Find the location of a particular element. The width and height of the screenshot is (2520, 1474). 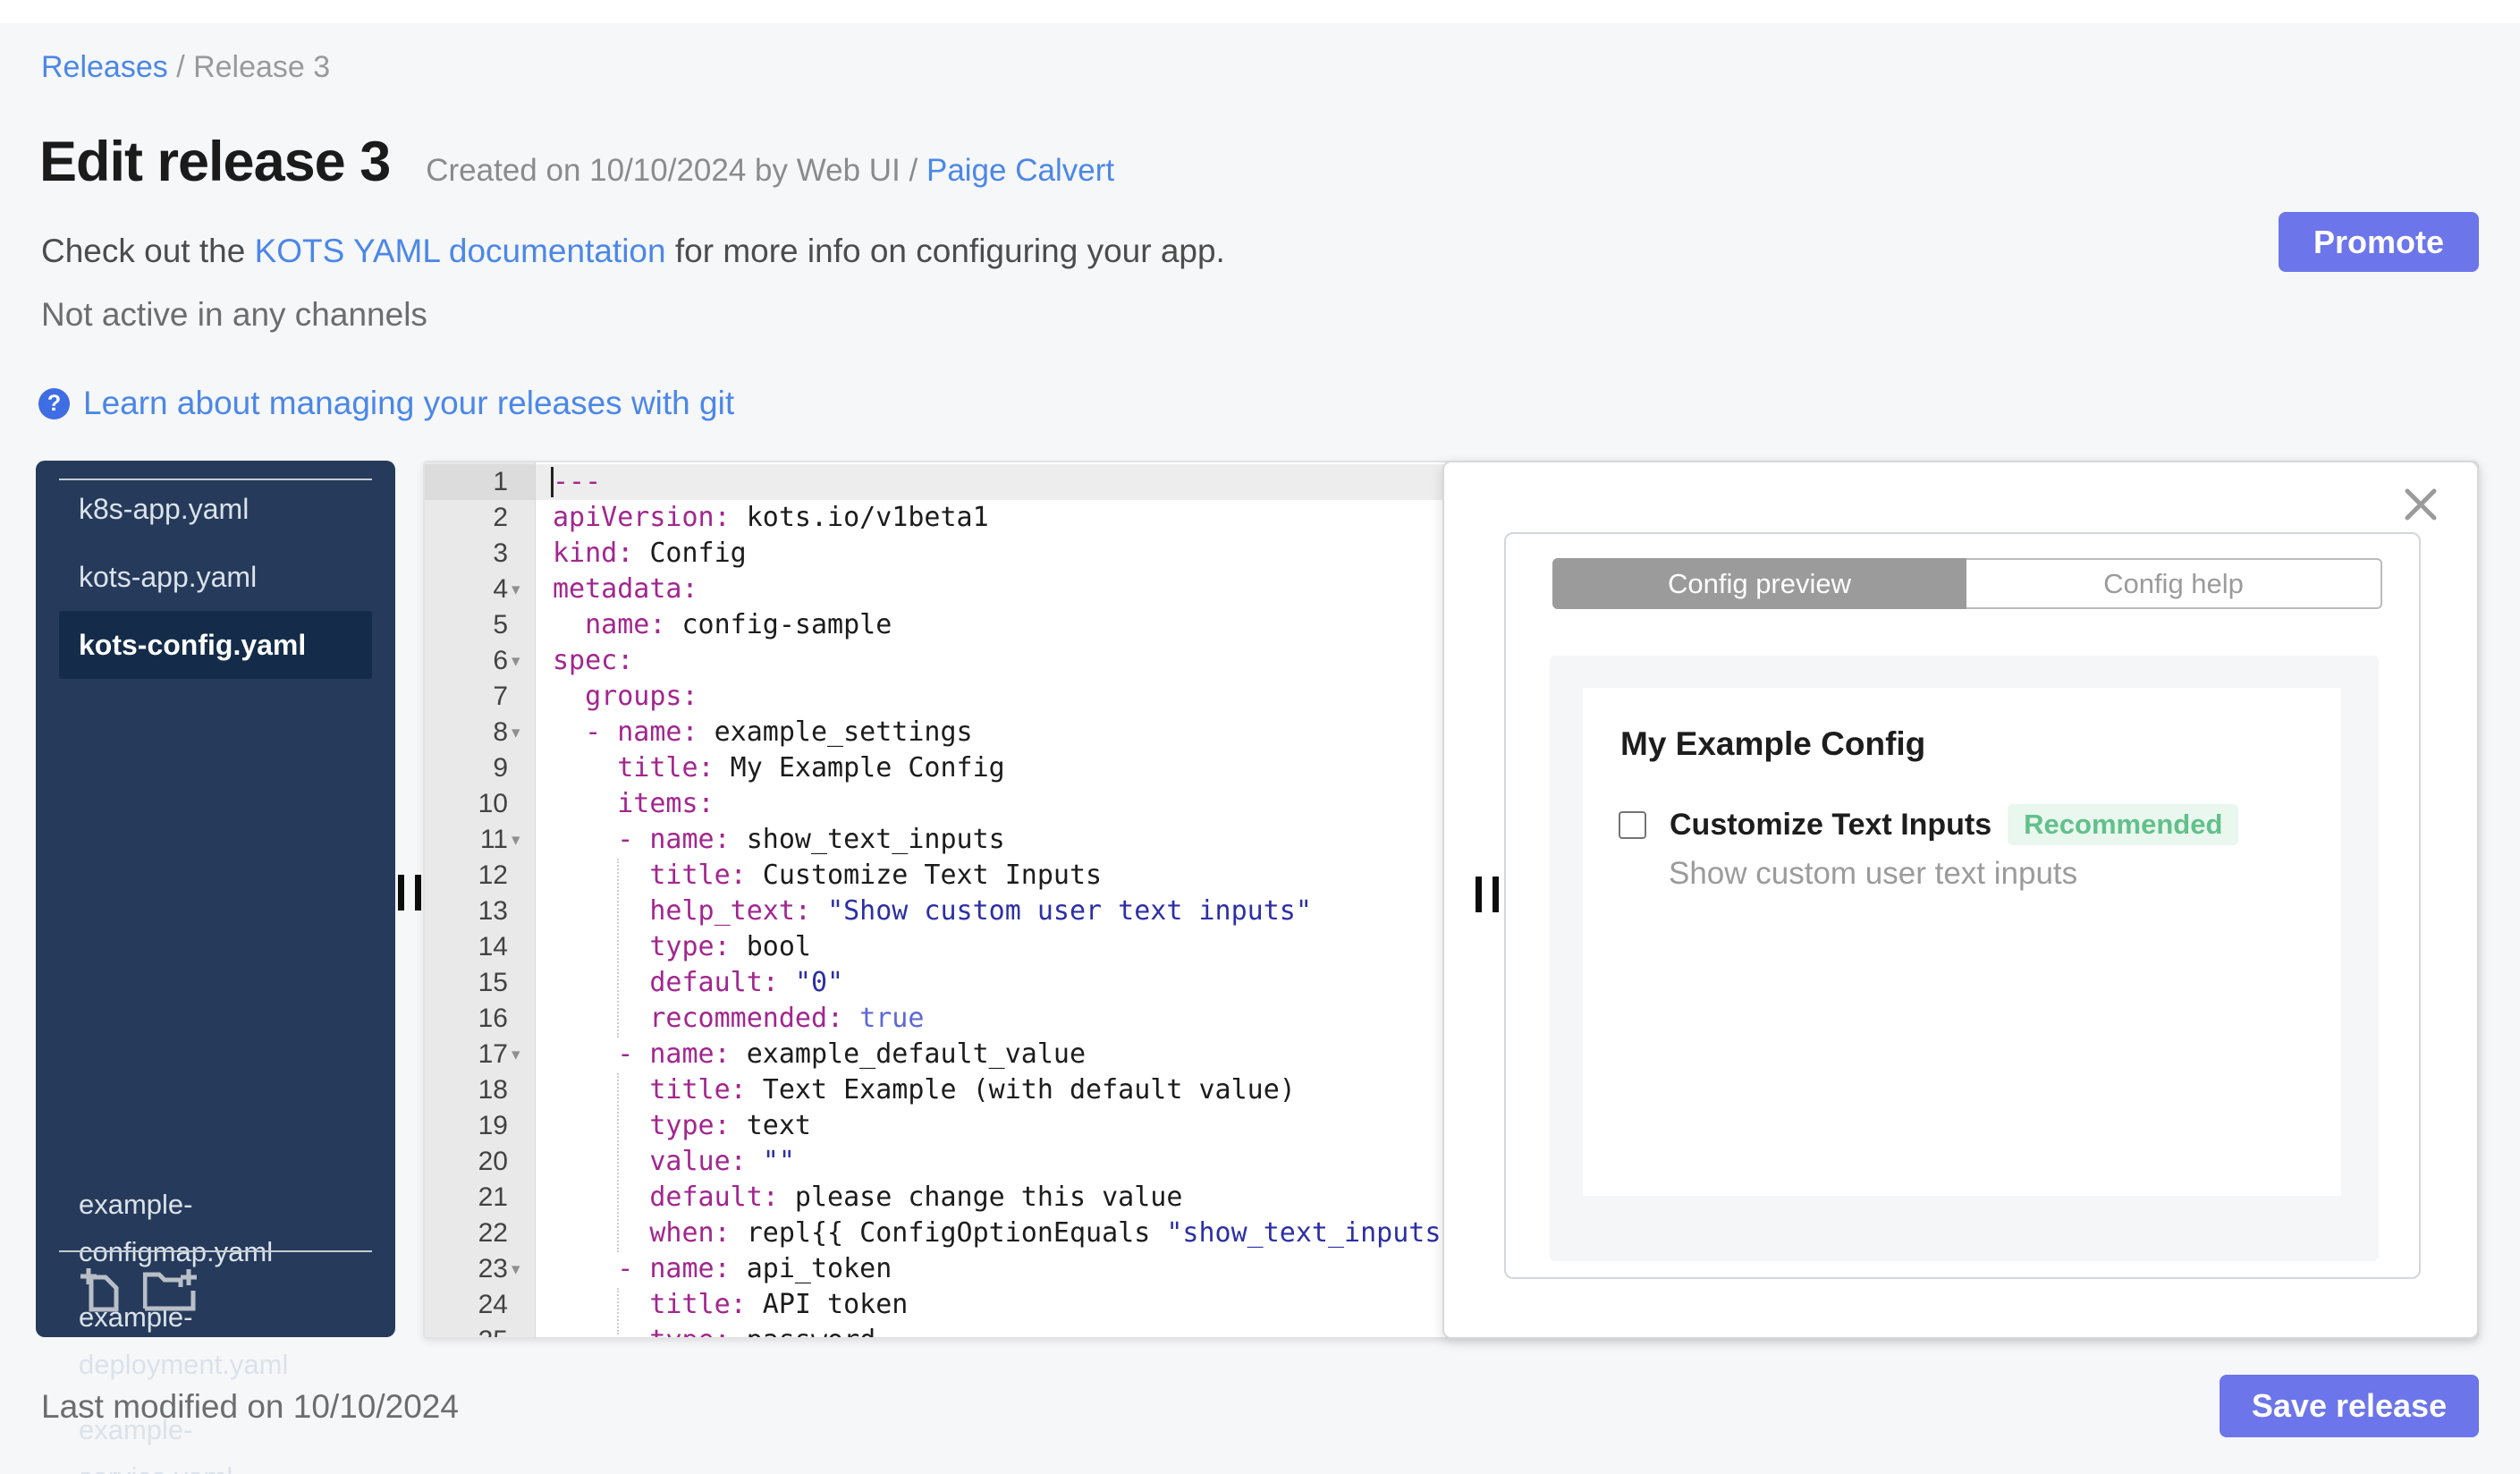

gutter-line-20: 20 is located at coordinates (480, 1162).